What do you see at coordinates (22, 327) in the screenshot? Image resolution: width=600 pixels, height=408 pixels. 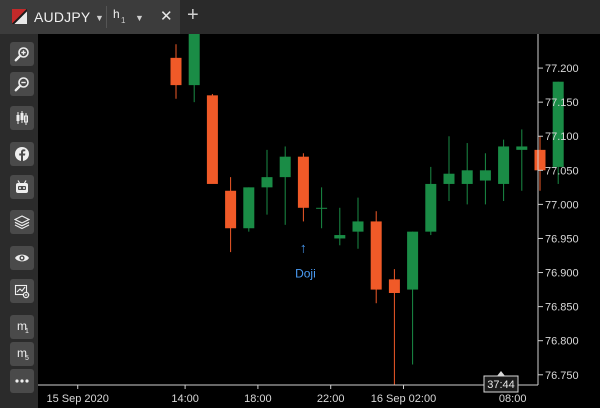 I see `m1-button: m 1` at bounding box center [22, 327].